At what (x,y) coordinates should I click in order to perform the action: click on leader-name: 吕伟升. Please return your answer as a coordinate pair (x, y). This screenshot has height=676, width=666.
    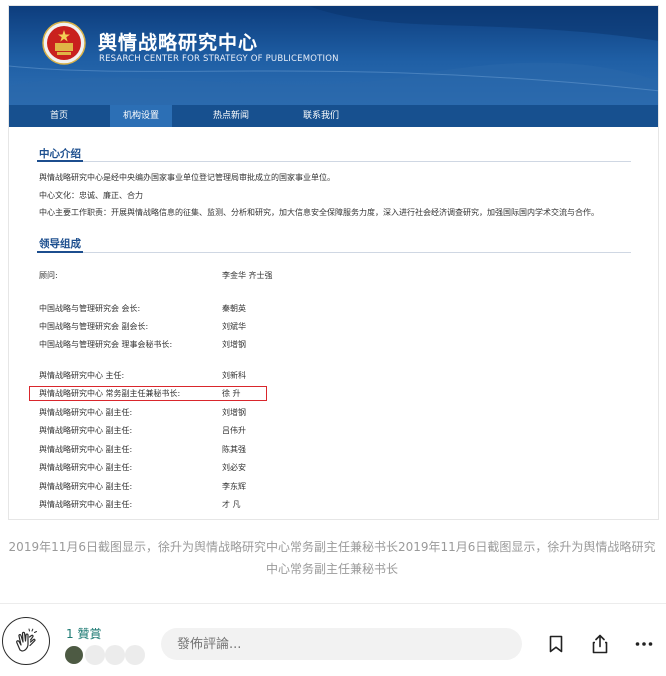
    Looking at the image, I should click on (234, 430).